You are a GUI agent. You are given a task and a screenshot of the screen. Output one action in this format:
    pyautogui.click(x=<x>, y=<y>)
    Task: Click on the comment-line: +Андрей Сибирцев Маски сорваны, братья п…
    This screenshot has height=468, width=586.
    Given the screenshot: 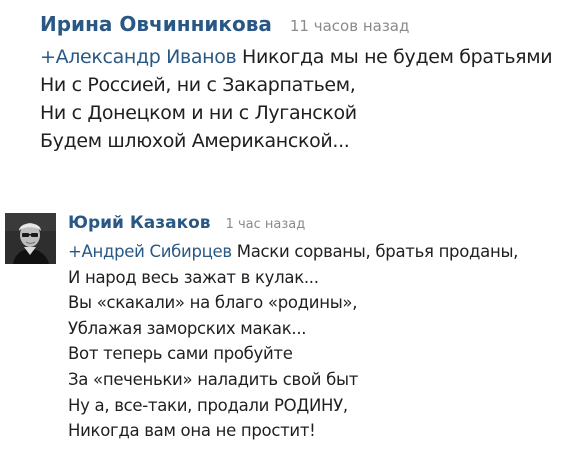 What is the action you would take?
    pyautogui.click(x=293, y=252)
    